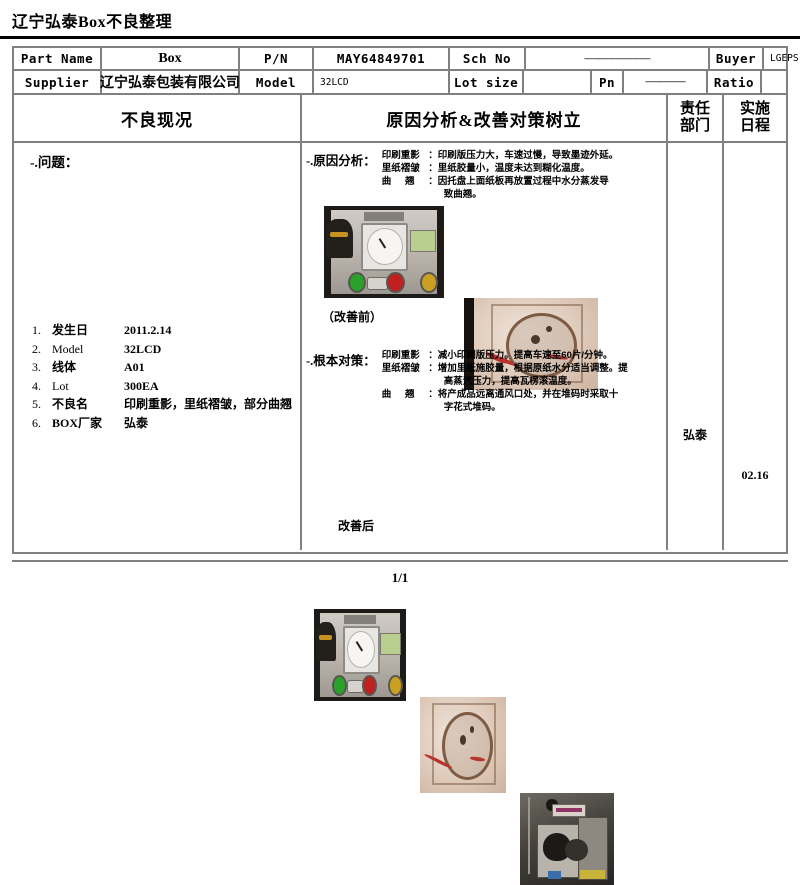 Image resolution: width=800 pixels, height=885 pixels. What do you see at coordinates (352, 317) in the screenshot?
I see `before-improvement-caption: （改善前）` at bounding box center [352, 317].